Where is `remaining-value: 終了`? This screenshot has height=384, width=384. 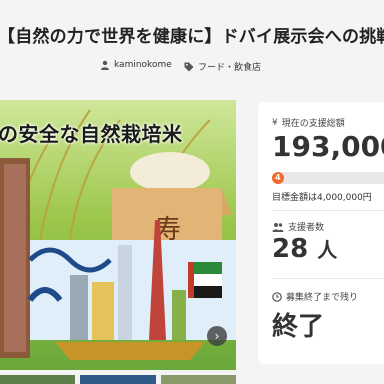 remaining-value: 終了 is located at coordinates (298, 327).